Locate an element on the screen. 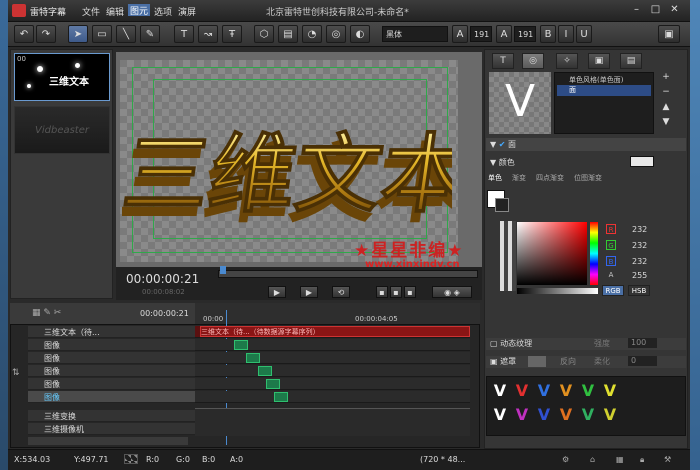  timeline-ruler: 00:00 00:00:04:05 is located at coordinates (337, 314).